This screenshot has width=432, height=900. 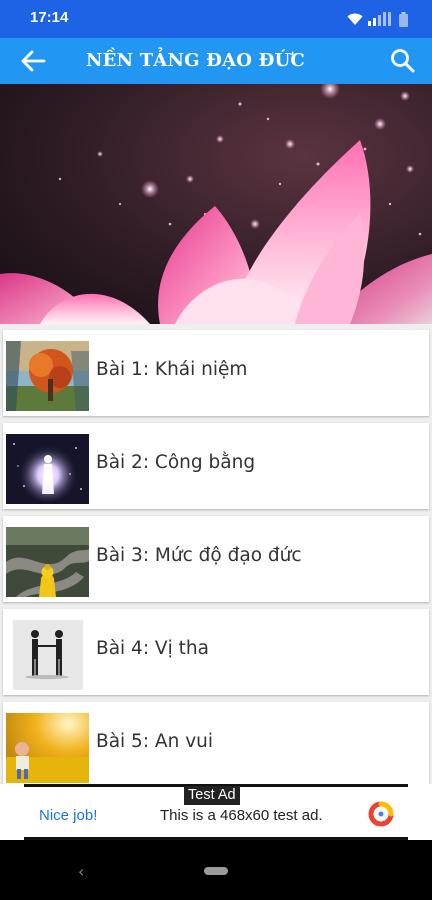 I want to click on status-time: 17:14, so click(x=49, y=17).